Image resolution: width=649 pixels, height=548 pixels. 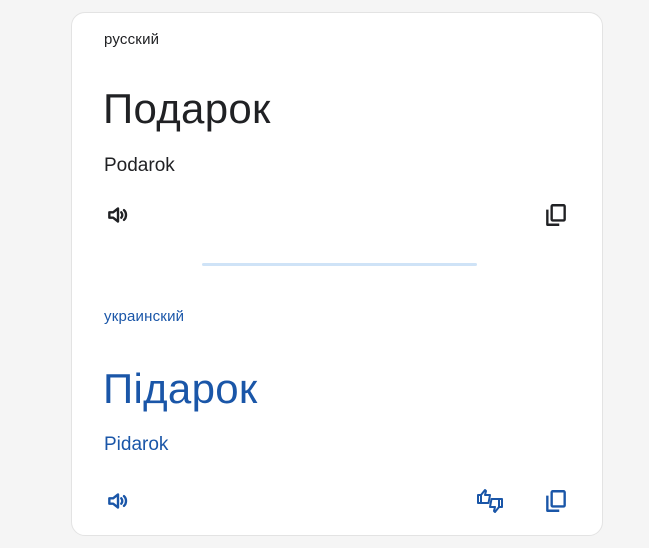 What do you see at coordinates (136, 444) in the screenshot?
I see `target-transliteration: Pidarok` at bounding box center [136, 444].